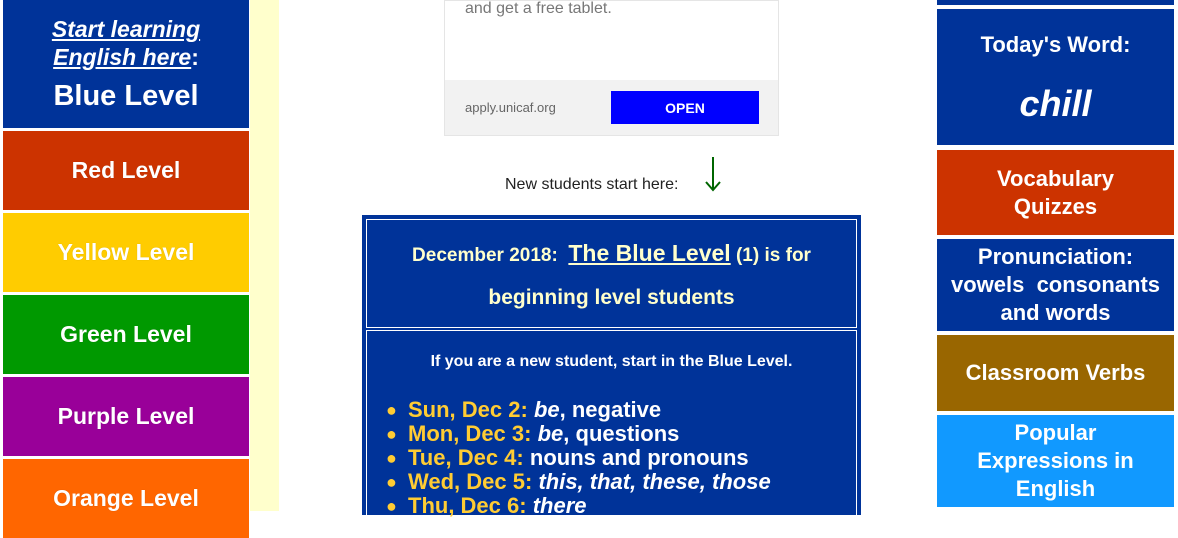 The width and height of the screenshot is (1178, 538). I want to click on blue-level-box: Start learning English here: Blue Level, so click(126, 64).